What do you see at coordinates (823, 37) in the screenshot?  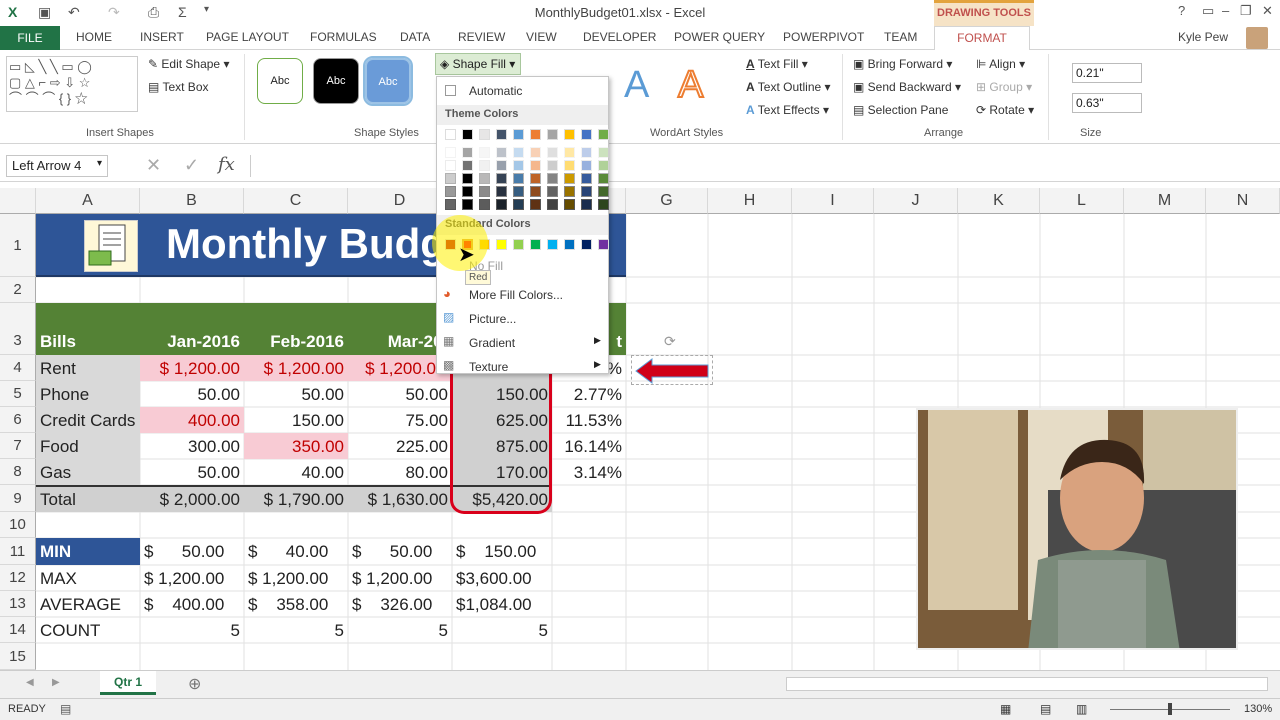 I see `tab-powerpivot: POWERPIVOT` at bounding box center [823, 37].